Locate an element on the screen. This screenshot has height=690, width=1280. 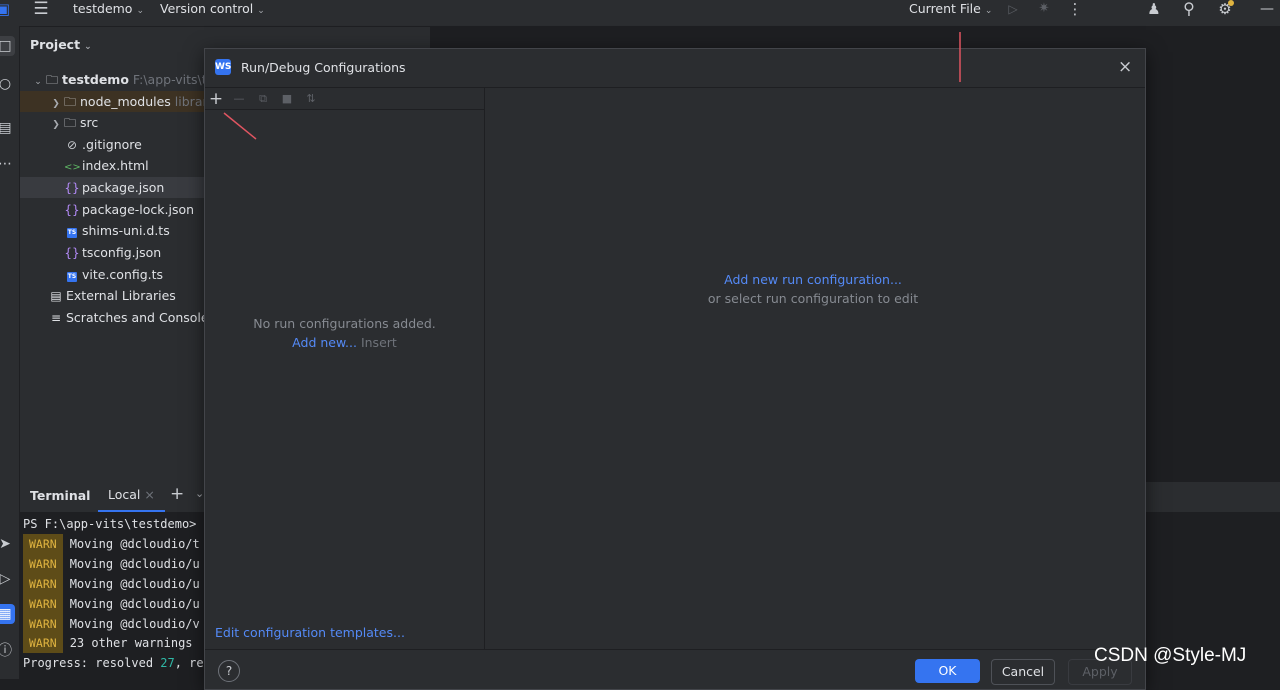
annotation-arrow-add is located at coordinates (240, 126).